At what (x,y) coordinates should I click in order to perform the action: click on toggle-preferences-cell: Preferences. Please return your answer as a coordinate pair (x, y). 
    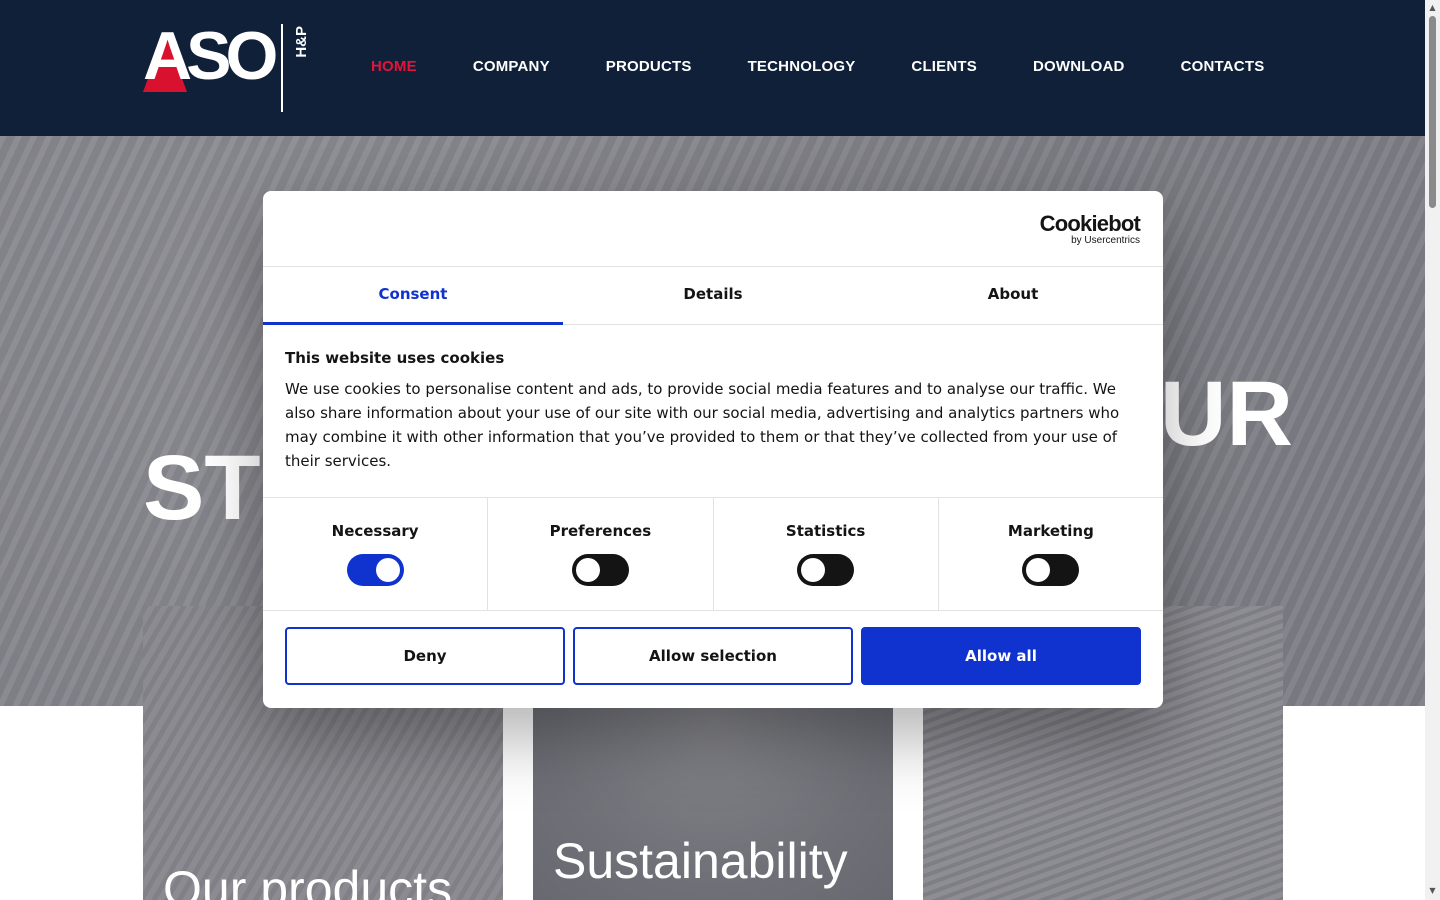
    Looking at the image, I should click on (601, 554).